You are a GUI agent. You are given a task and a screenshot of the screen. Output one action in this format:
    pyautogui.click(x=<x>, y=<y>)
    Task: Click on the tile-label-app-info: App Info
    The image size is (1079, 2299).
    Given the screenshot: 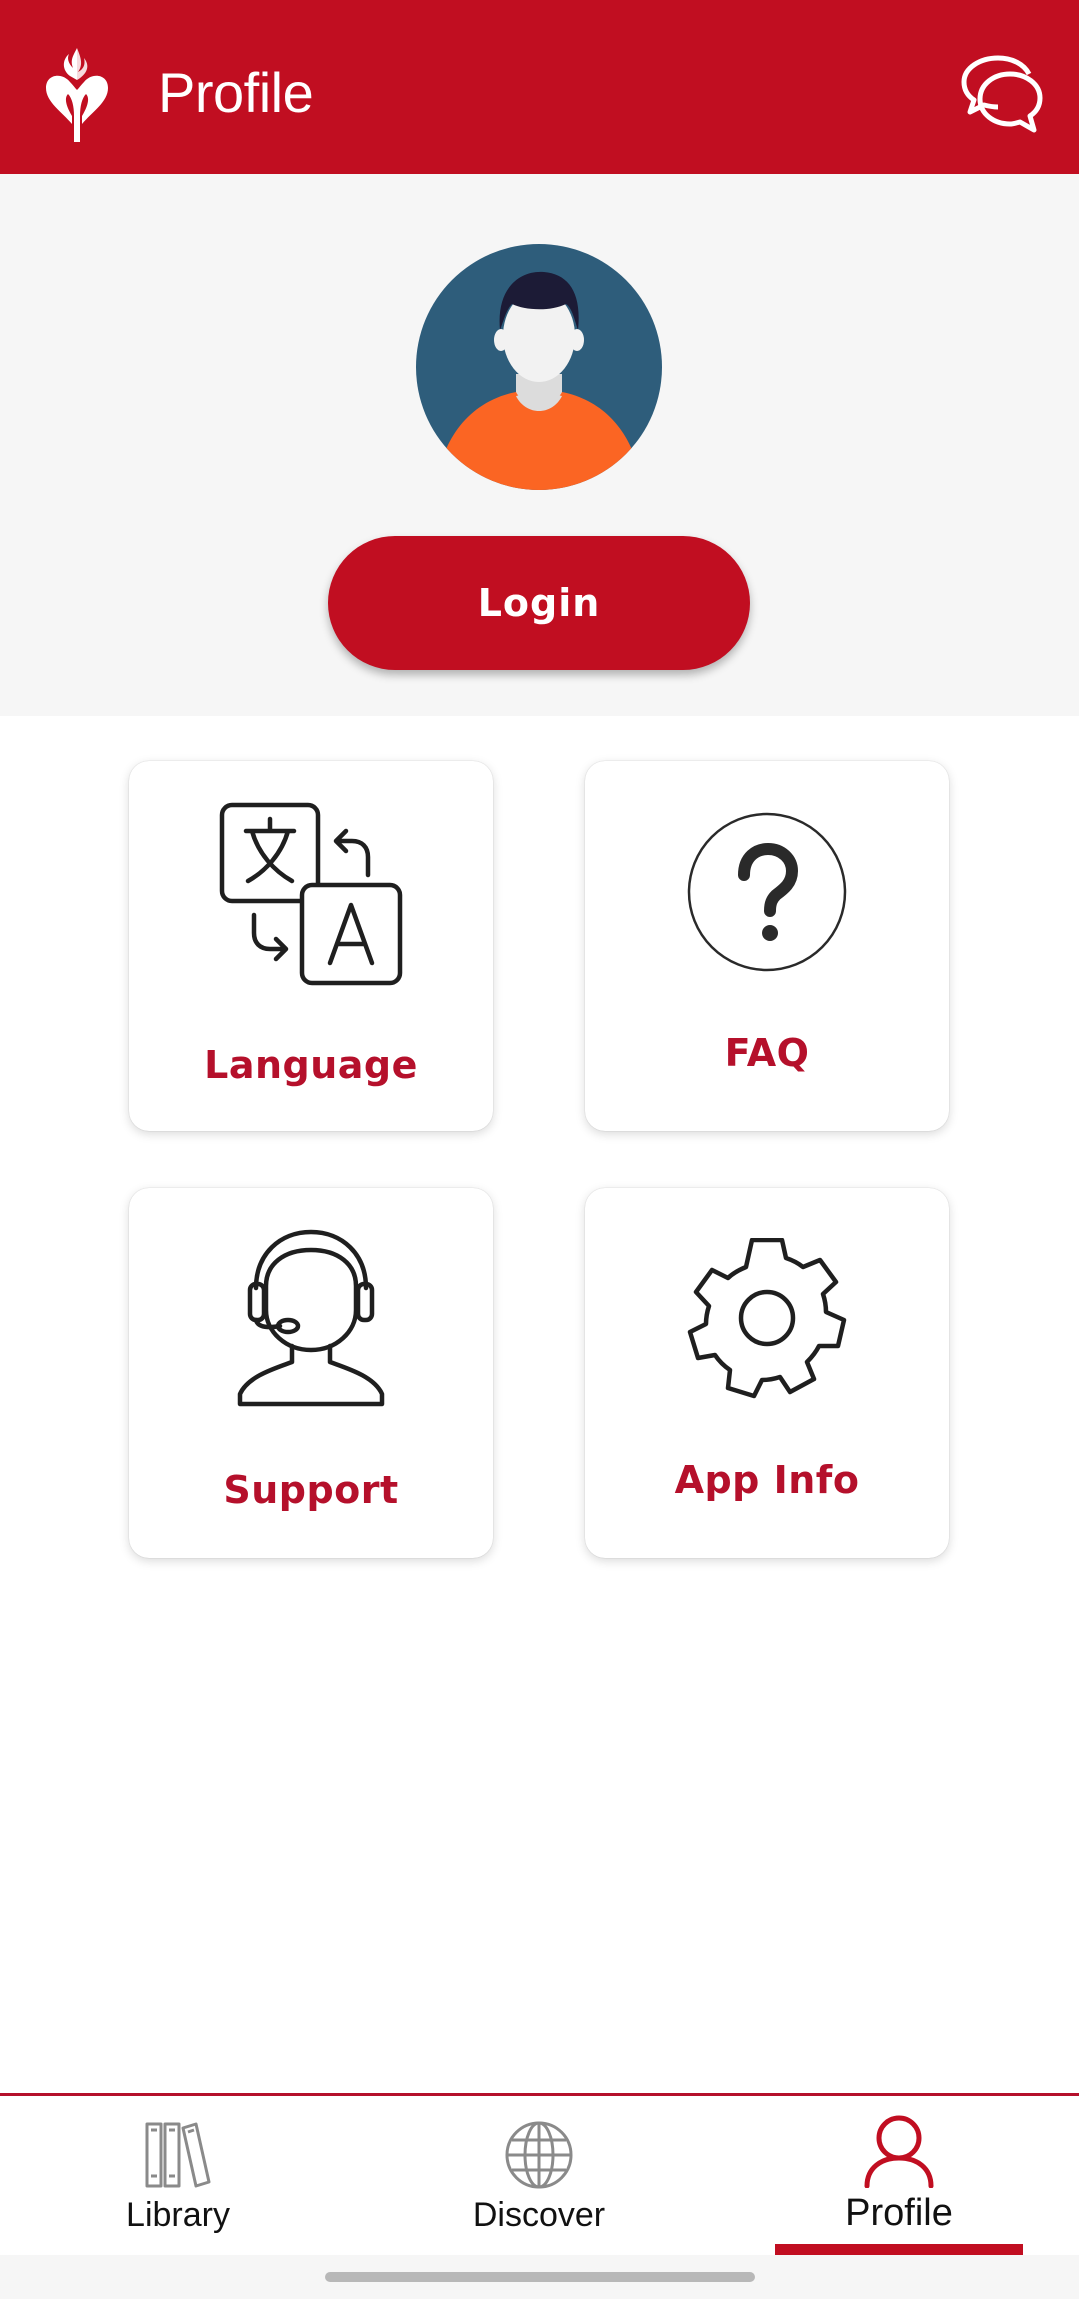 What is the action you would take?
    pyautogui.click(x=767, y=1480)
    